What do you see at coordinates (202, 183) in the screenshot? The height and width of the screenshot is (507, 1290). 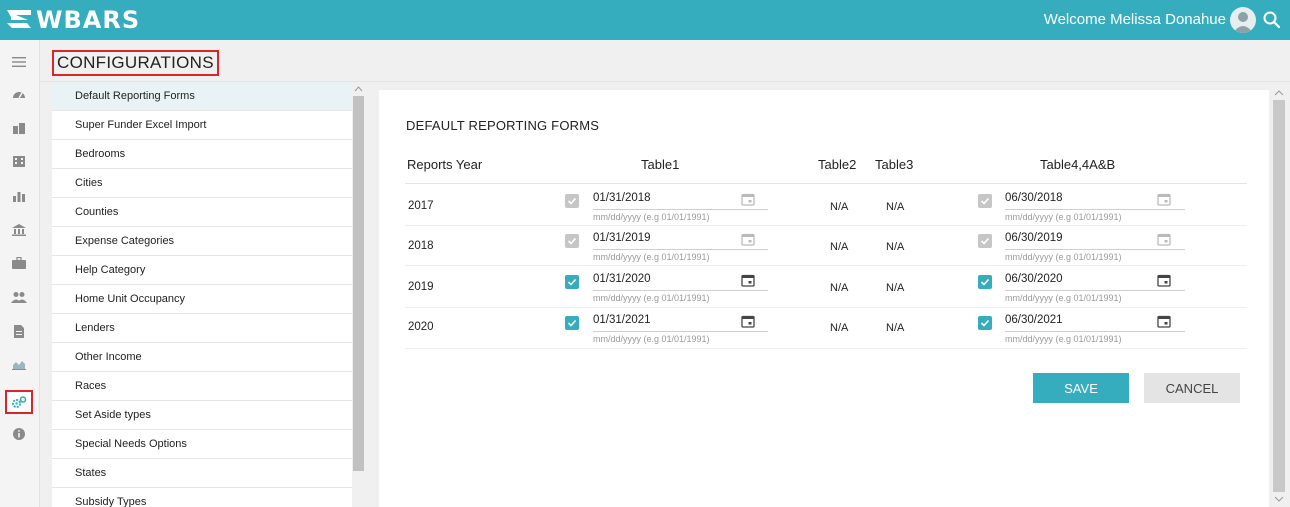 I see `menu-item-cities: Cities` at bounding box center [202, 183].